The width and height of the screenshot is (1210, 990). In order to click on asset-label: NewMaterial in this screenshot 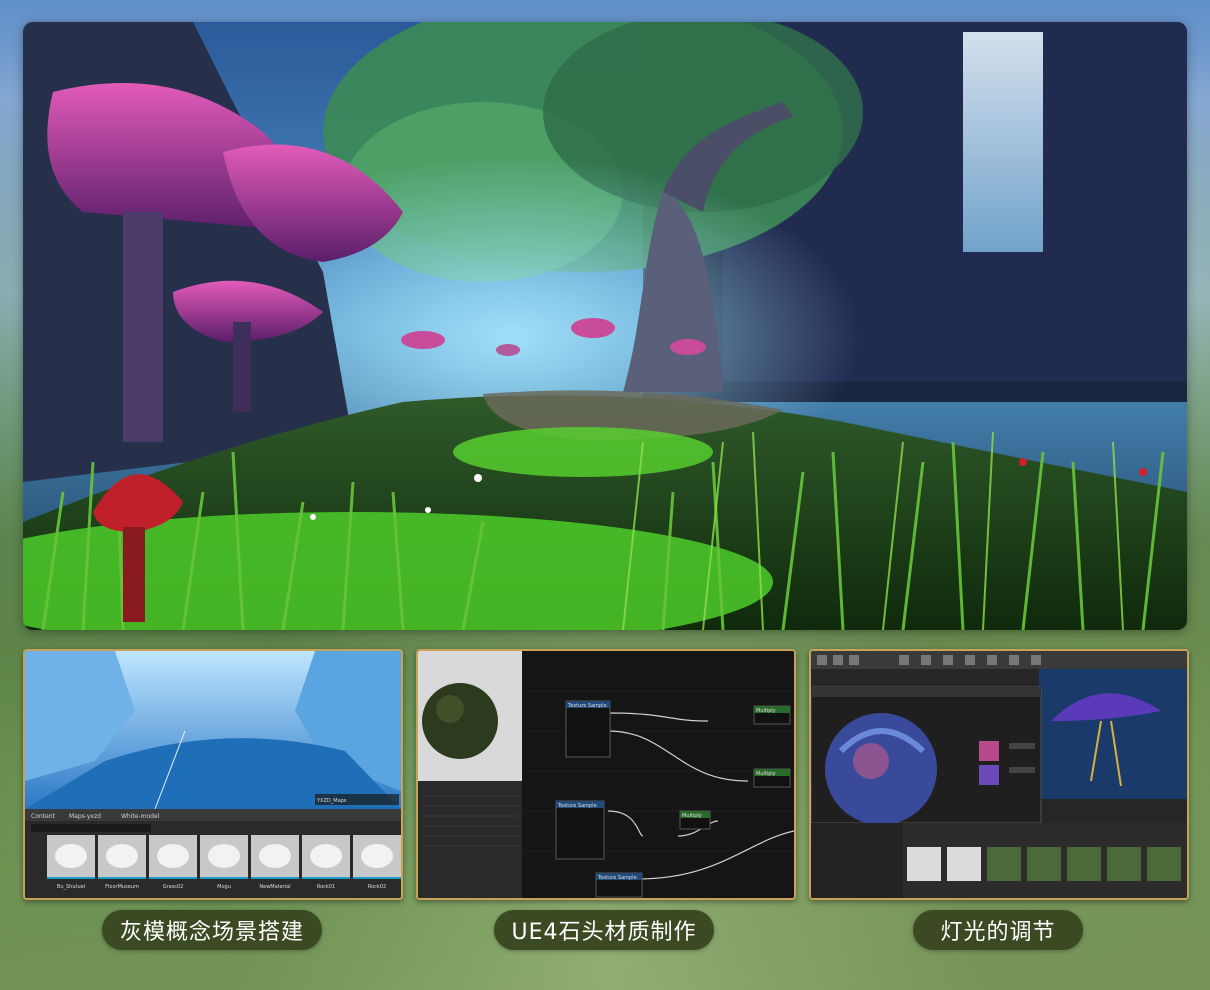, I will do `click(274, 887)`.